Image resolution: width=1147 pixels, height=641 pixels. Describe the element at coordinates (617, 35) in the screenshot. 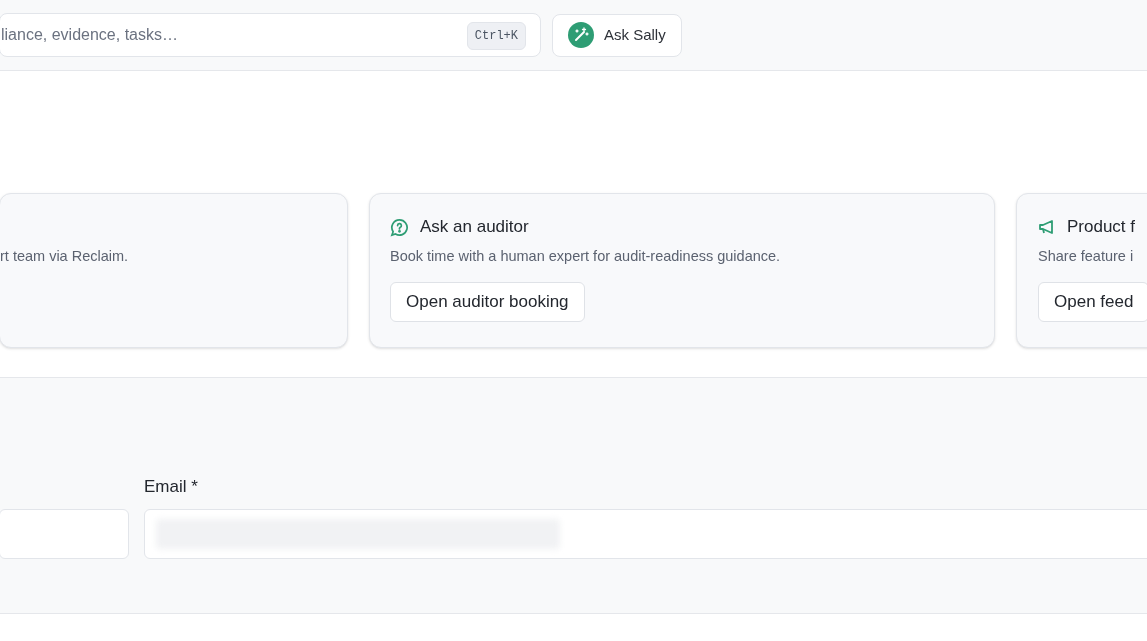

I see `ask-sally-button: Ask Sally` at that location.